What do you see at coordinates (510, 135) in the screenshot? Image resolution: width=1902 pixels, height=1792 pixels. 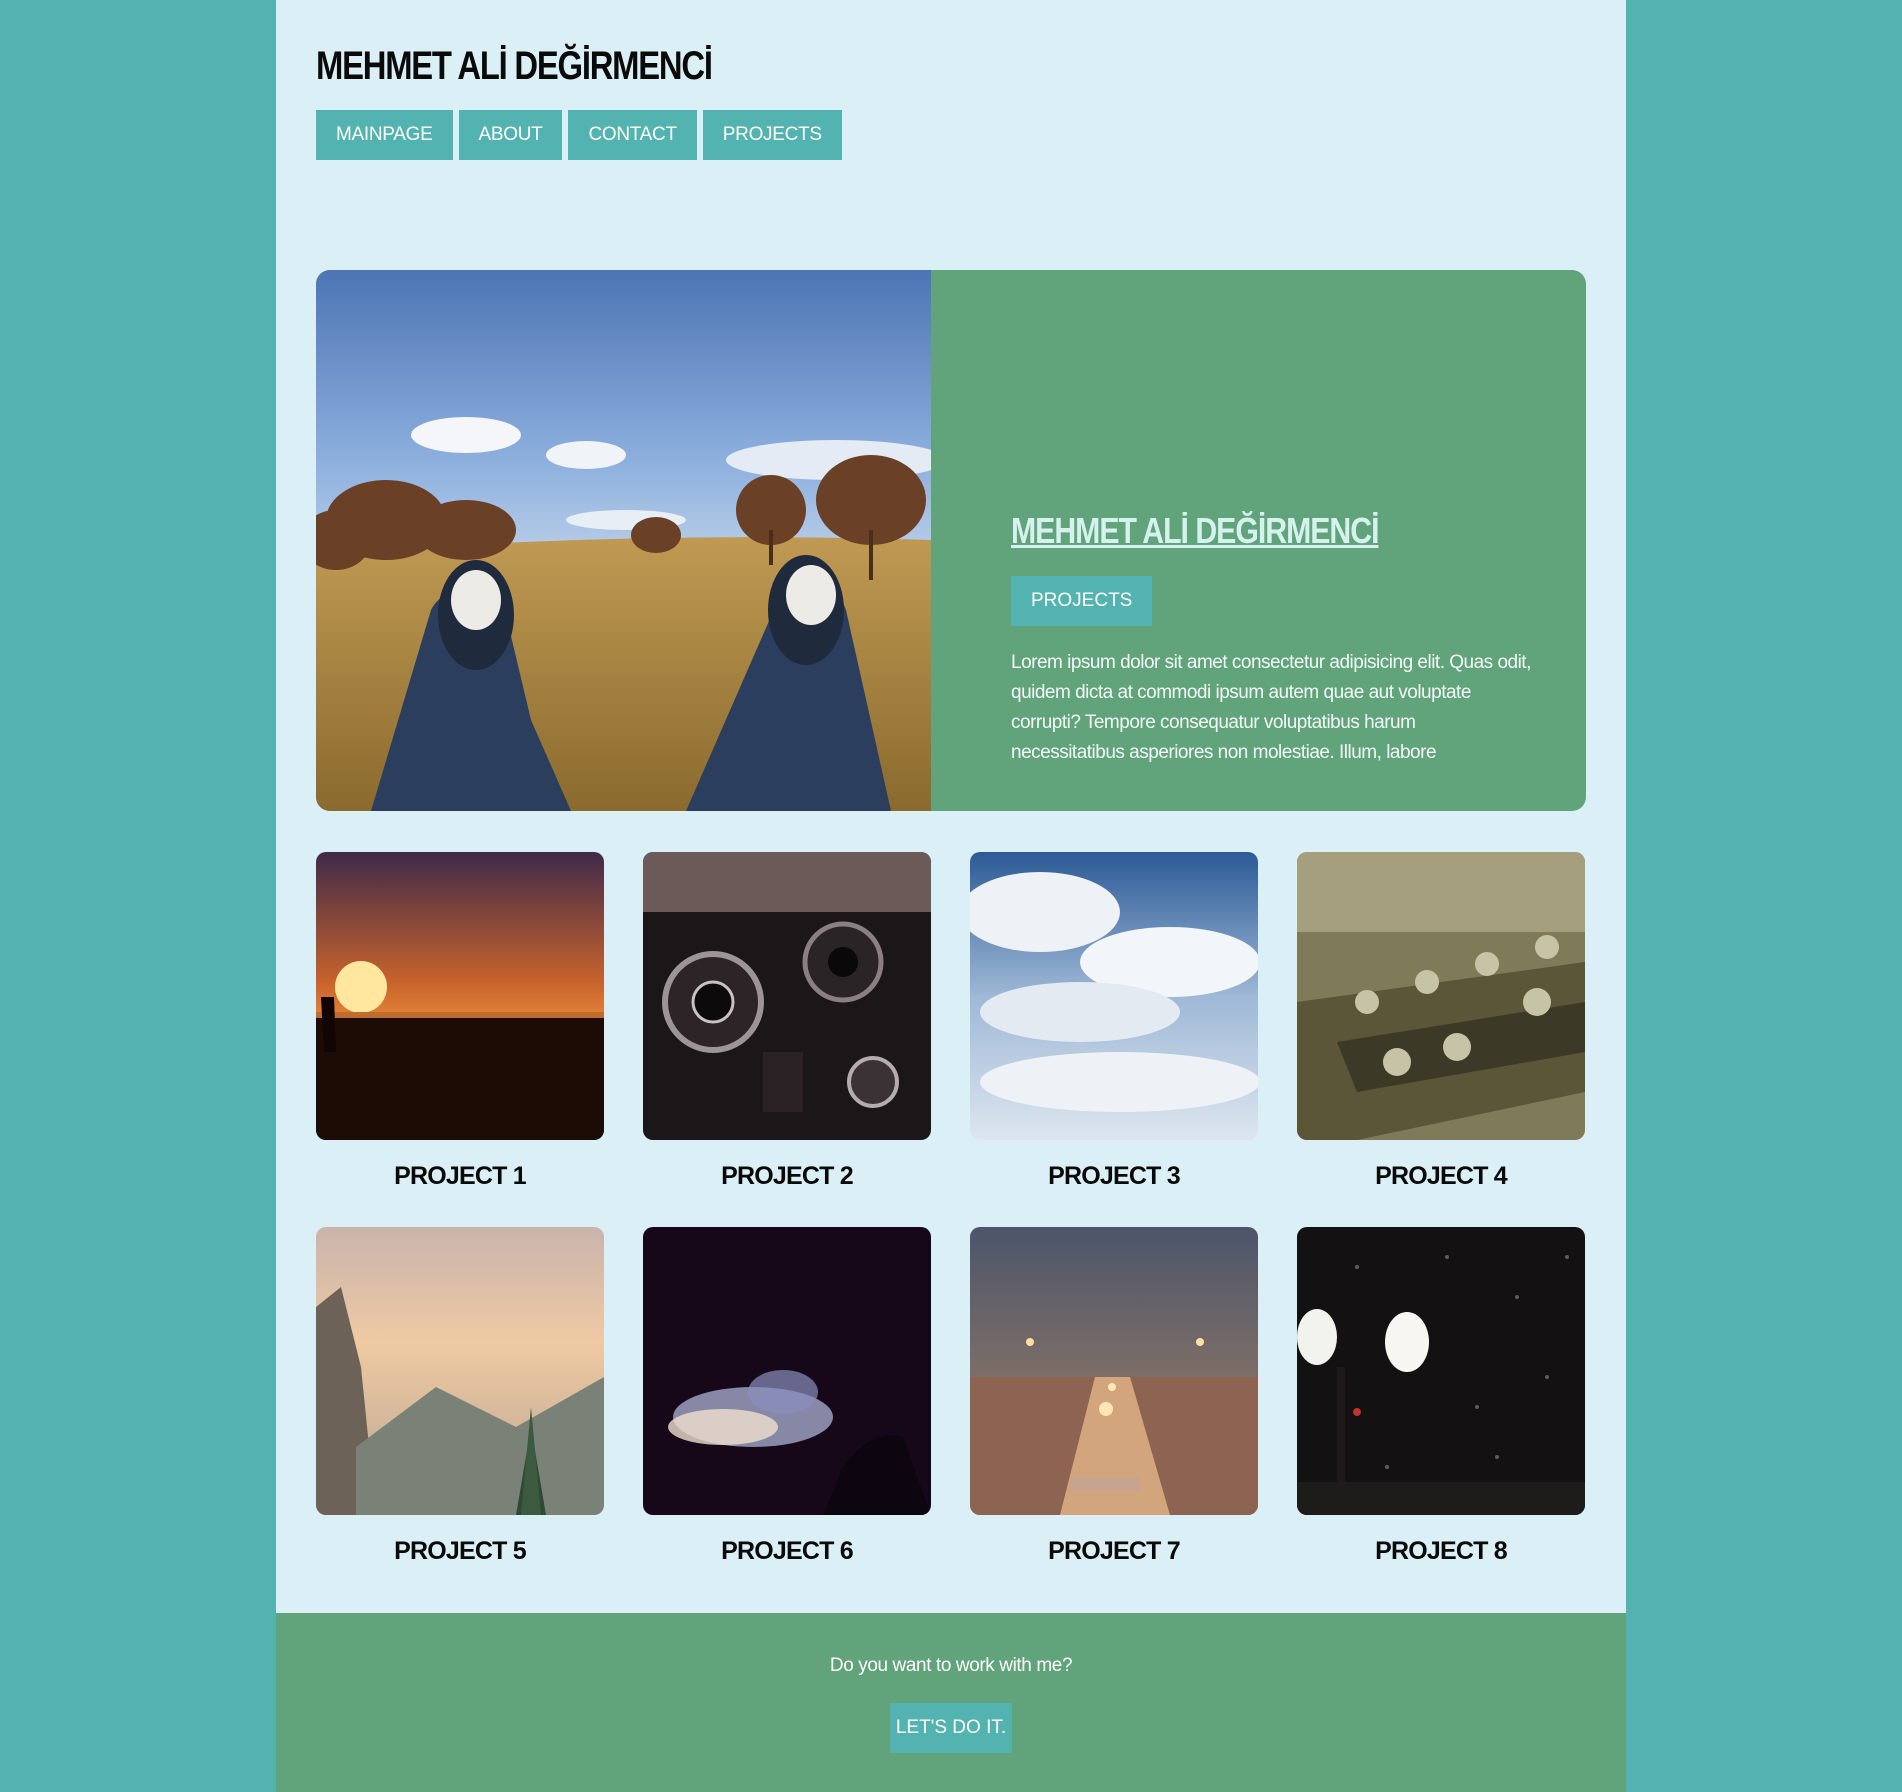 I see `nav-about-button: ABOUT` at bounding box center [510, 135].